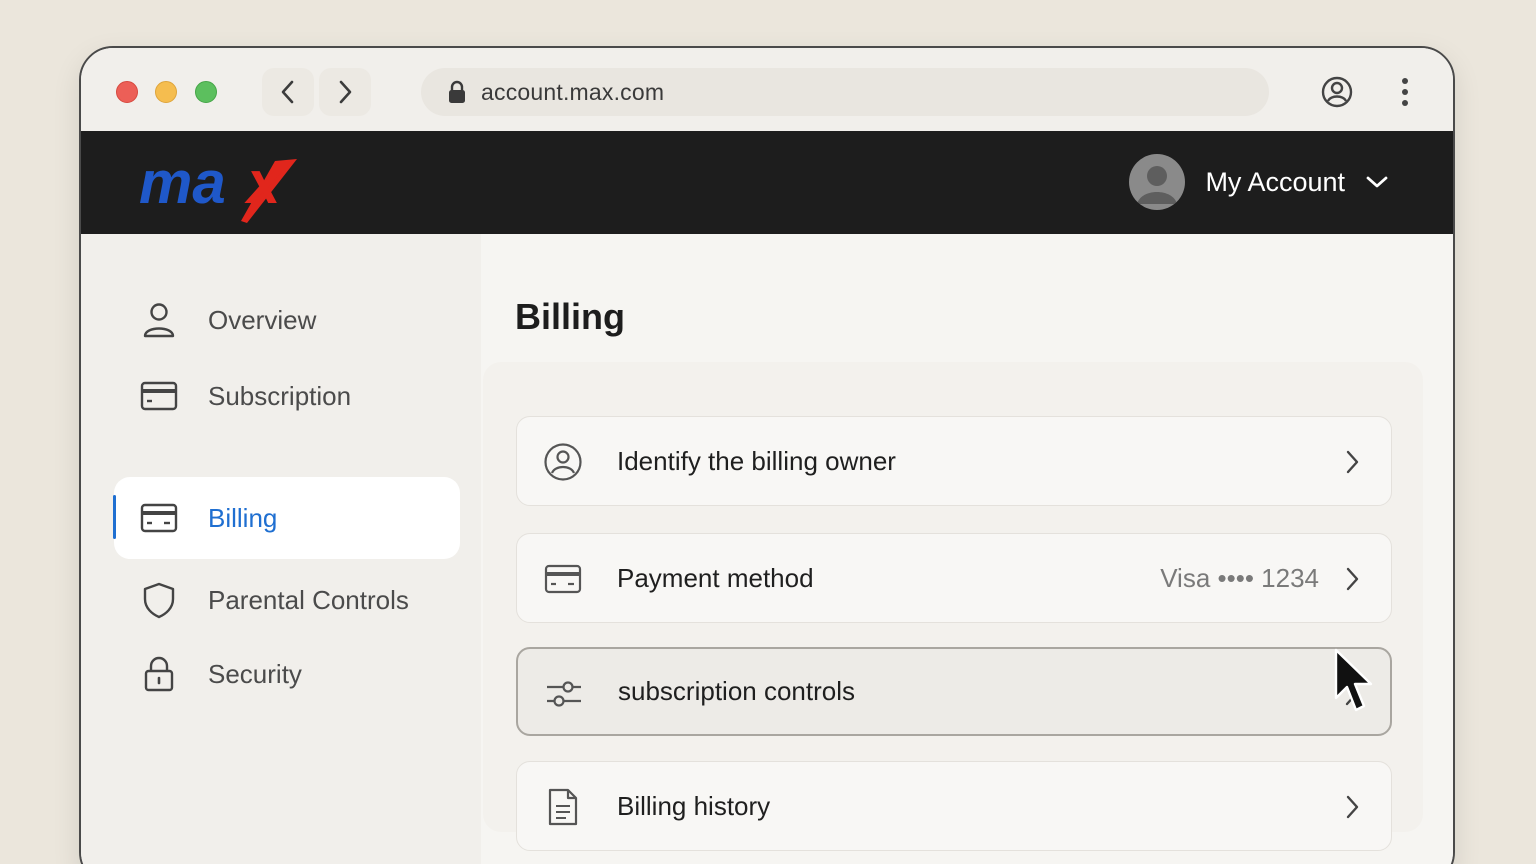 The image size is (1536, 864). Describe the element at coordinates (166, 92) in the screenshot. I see `minimize-window-button` at that location.